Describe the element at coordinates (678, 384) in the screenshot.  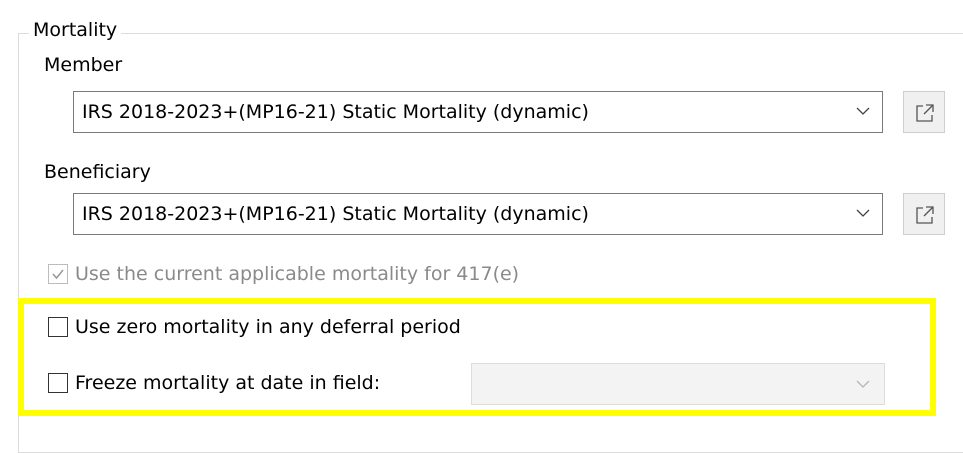
I see `freeze-date-field-combobox` at that location.